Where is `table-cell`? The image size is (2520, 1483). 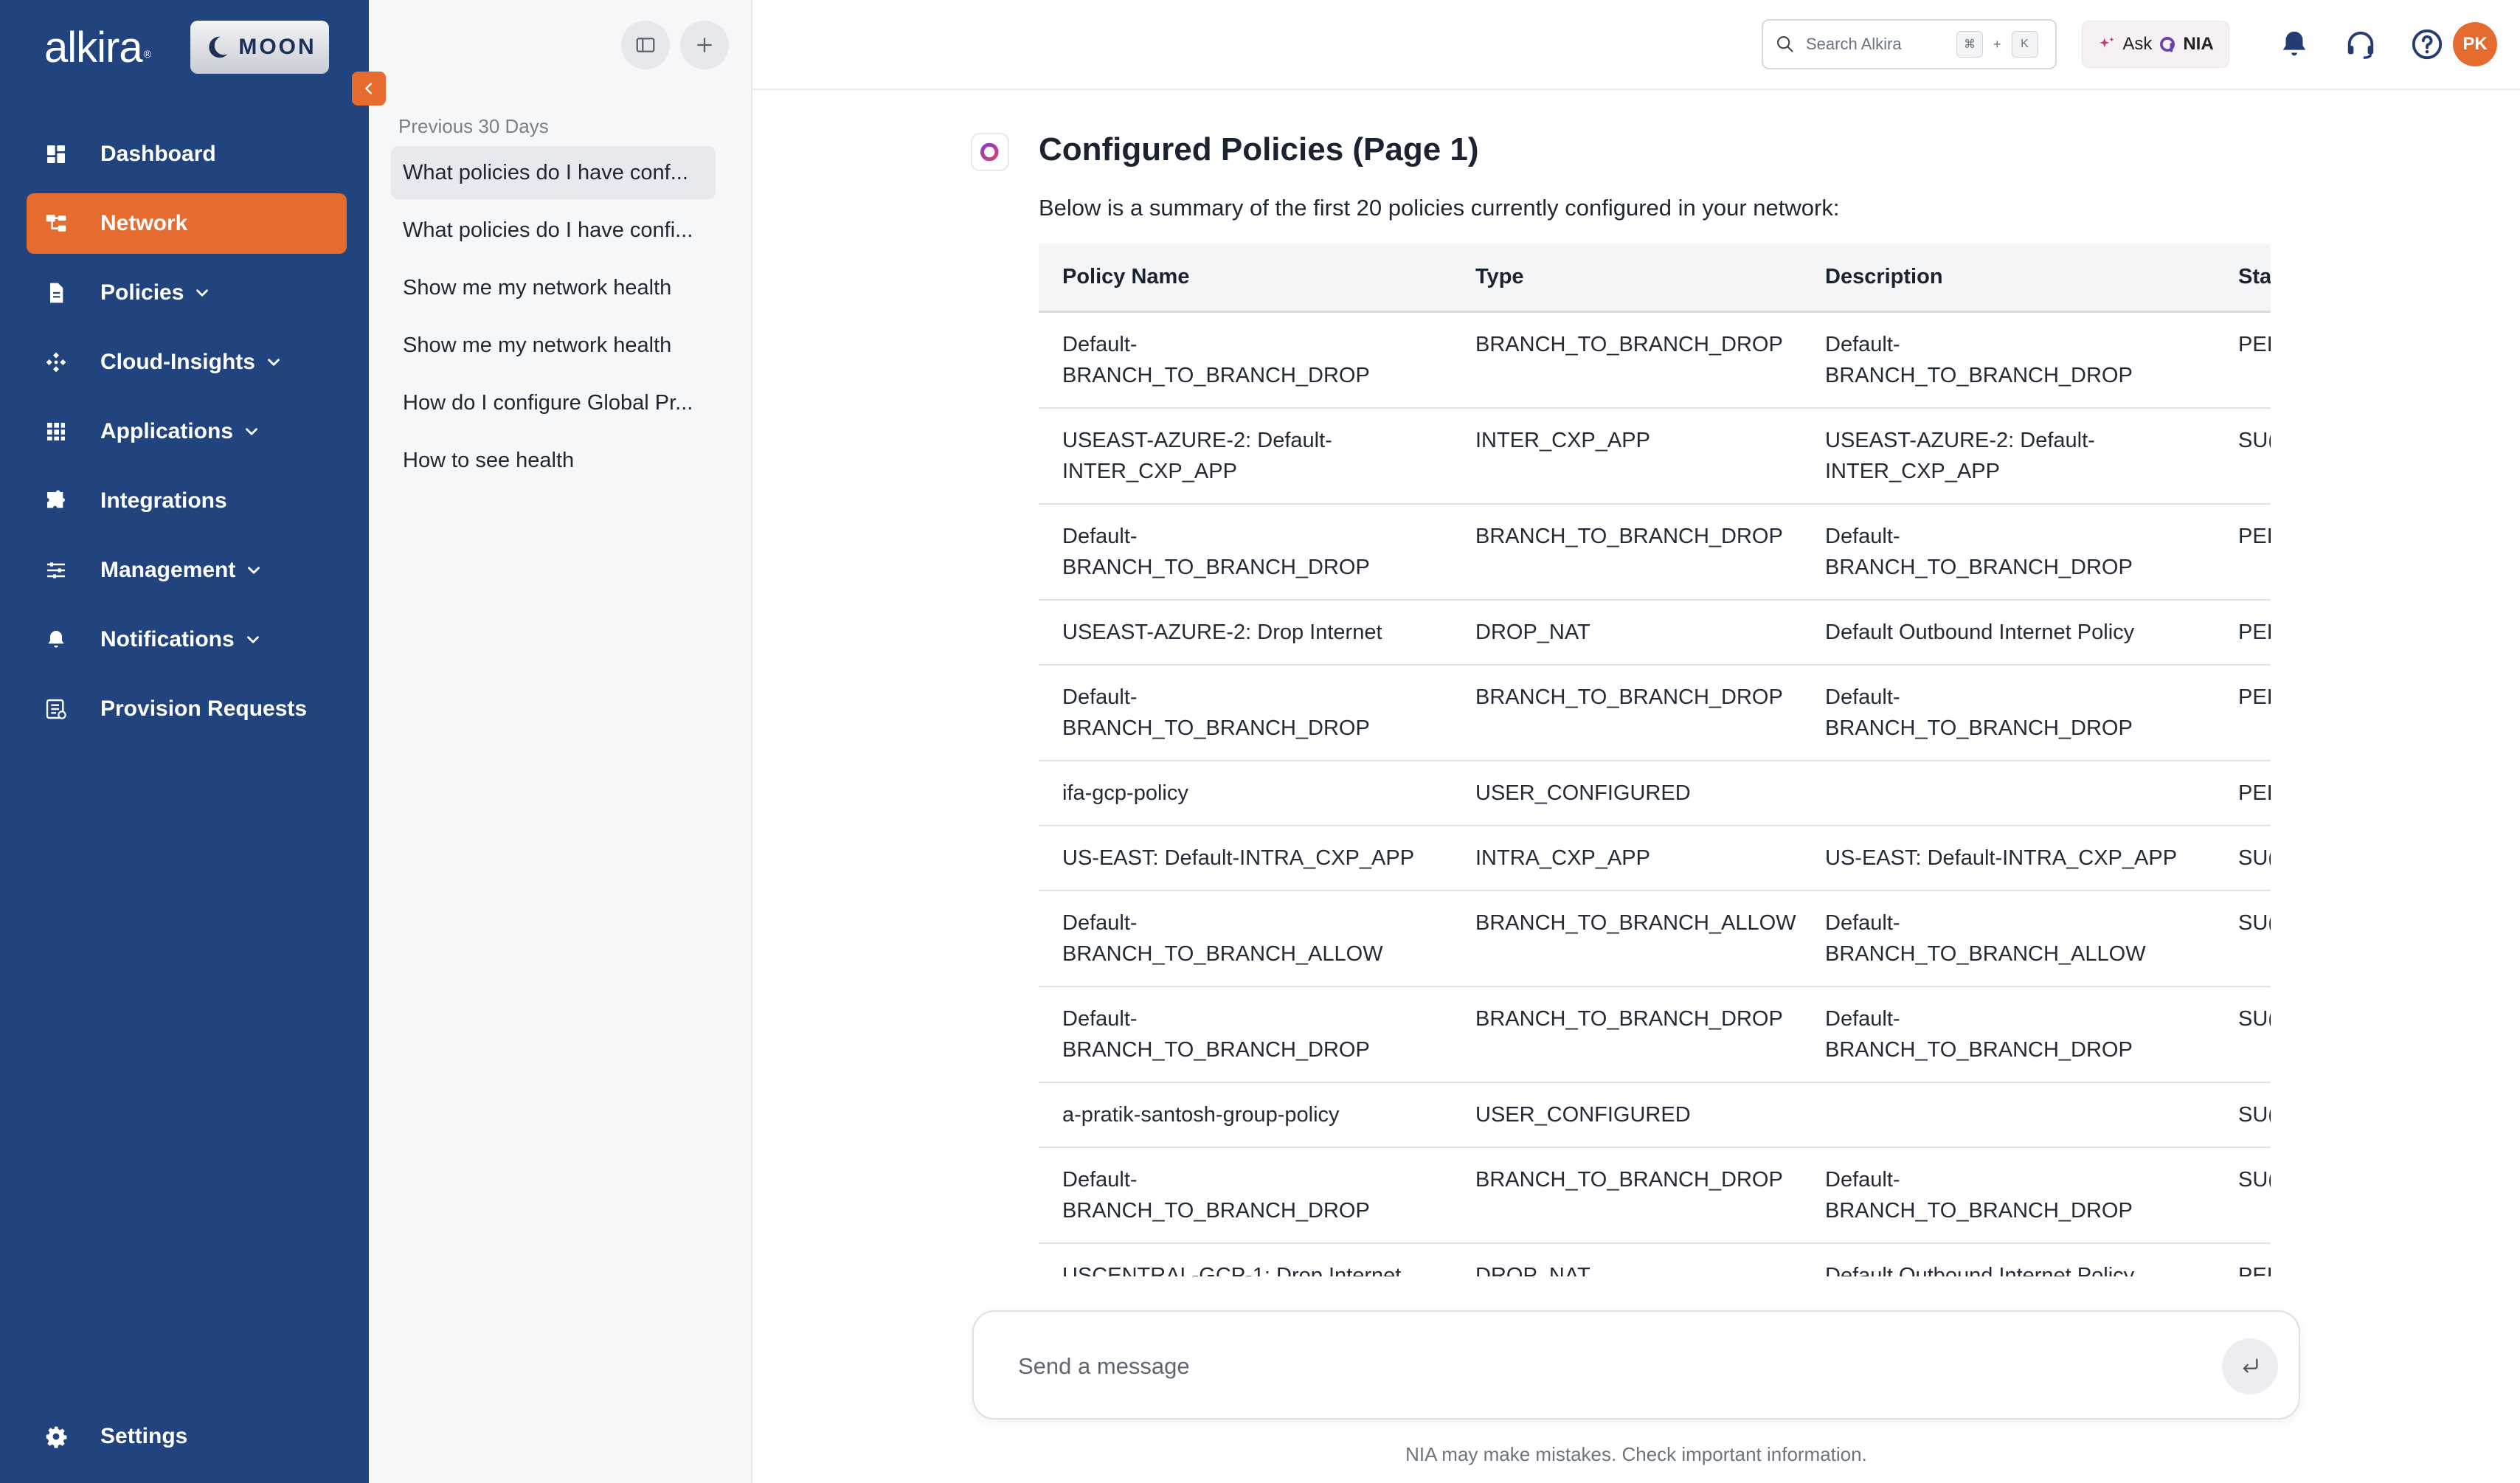 table-cell is located at coordinates (2008, 1115).